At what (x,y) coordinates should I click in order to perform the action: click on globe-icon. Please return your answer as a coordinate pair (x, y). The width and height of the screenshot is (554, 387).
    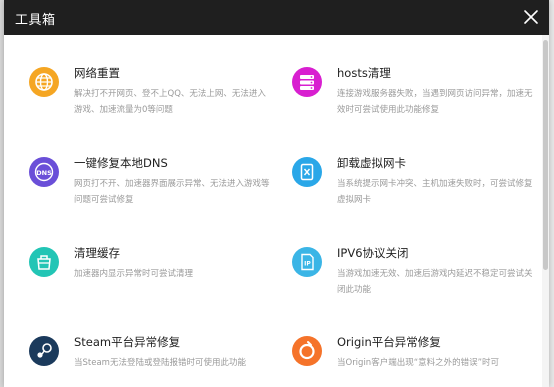
    Looking at the image, I should click on (44, 82).